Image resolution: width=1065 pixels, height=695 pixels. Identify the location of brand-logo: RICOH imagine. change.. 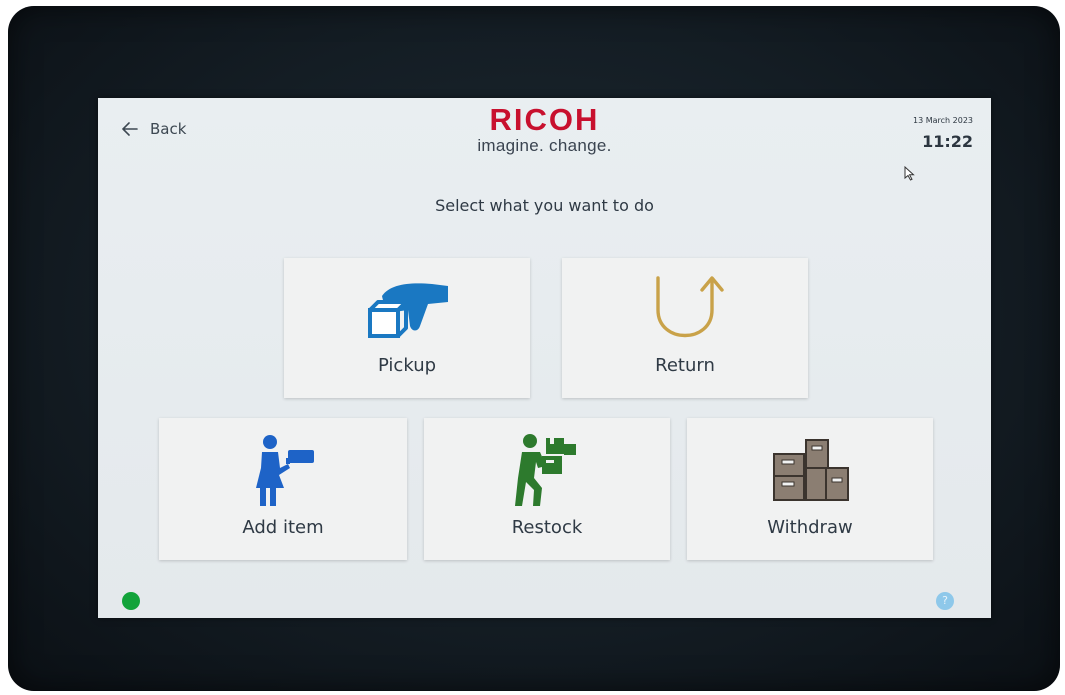
(544, 130).